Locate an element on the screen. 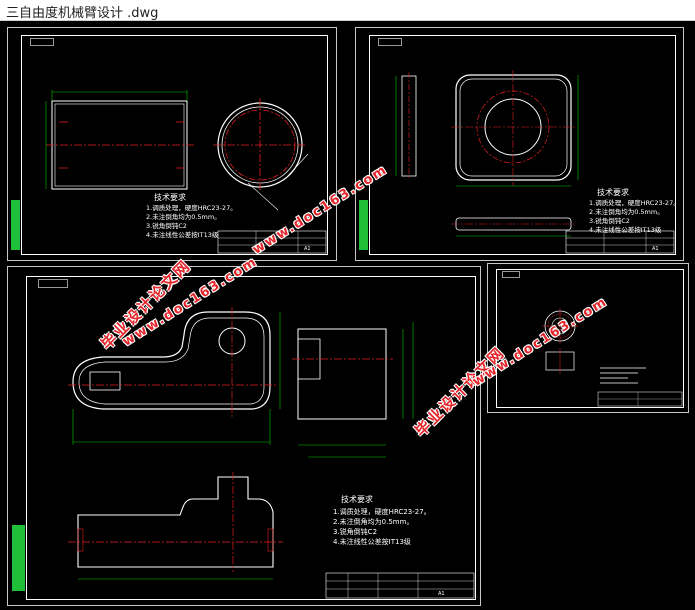  flange-leader is located at coordinates (297, 166).